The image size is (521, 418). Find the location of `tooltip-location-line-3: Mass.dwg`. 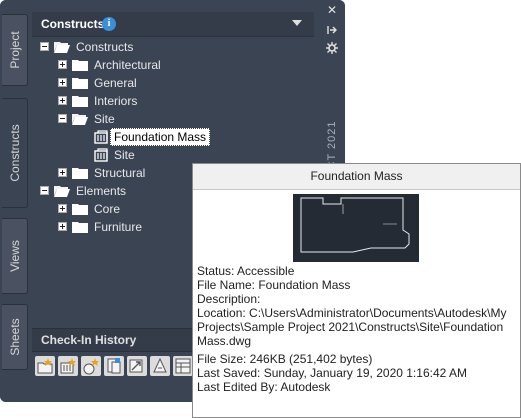

tooltip-location-line-3: Mass.dwg is located at coordinates (224, 341).